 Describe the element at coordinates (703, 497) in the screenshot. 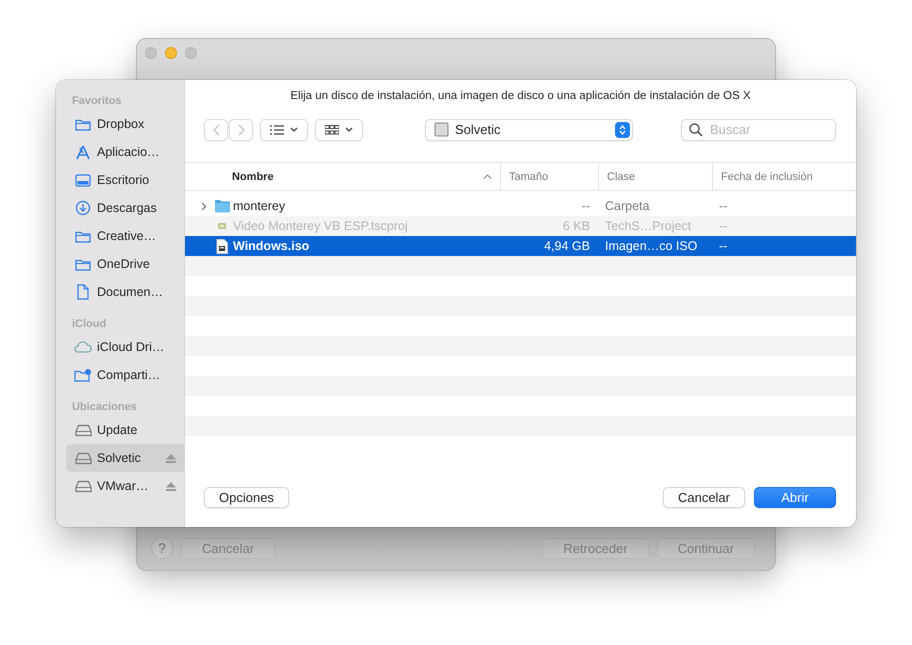

I see `cancel-button: Cancelar` at that location.